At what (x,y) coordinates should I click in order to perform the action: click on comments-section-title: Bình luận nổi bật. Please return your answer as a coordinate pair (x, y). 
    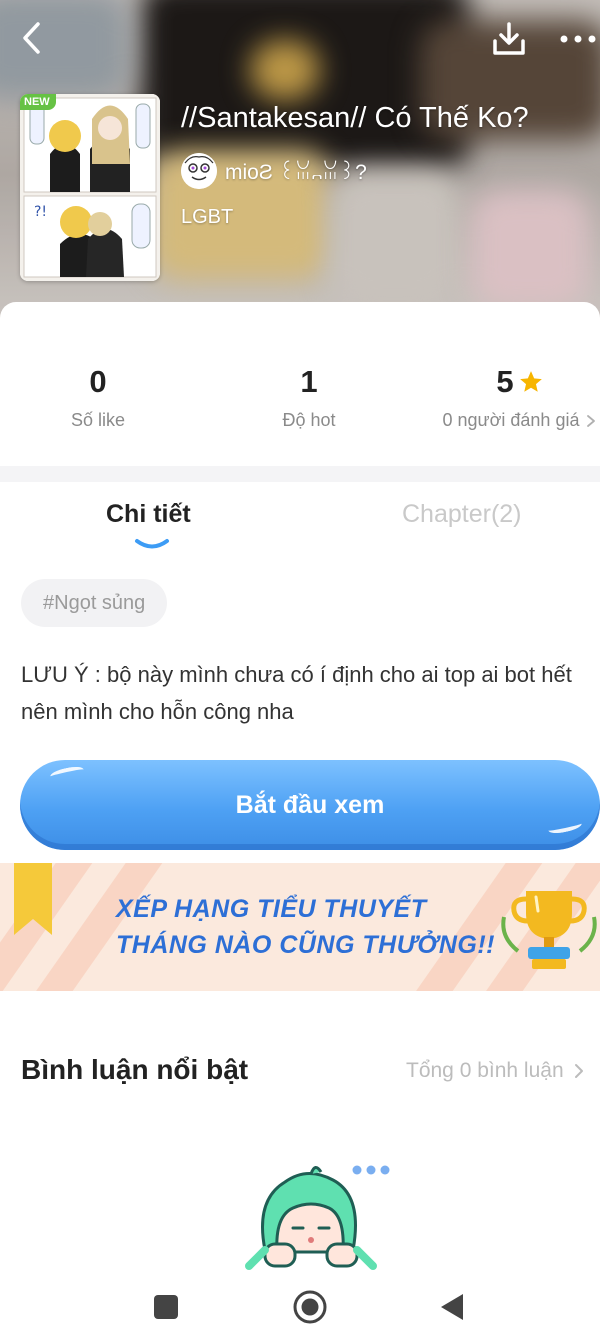
    Looking at the image, I should click on (135, 1069).